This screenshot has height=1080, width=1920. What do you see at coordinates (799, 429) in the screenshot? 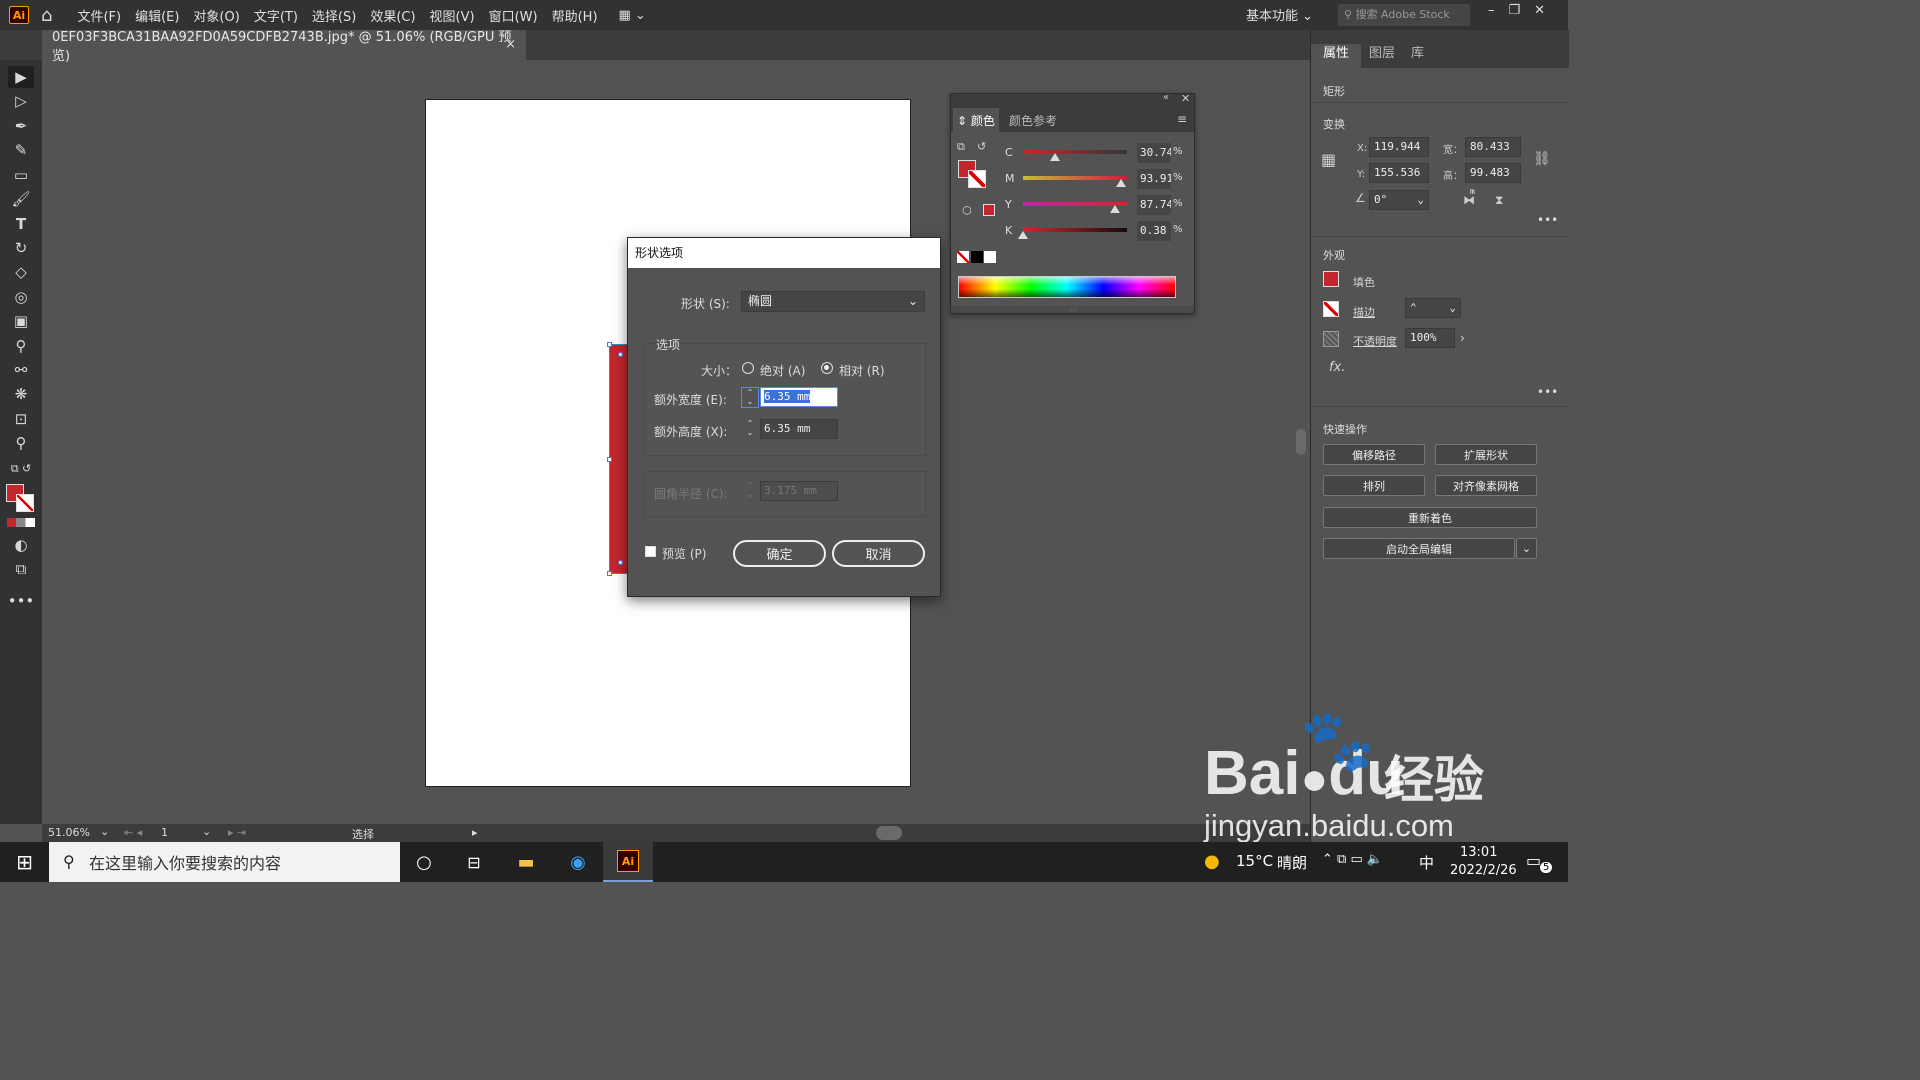
I see `extra-height-field: 6.35 mm` at bounding box center [799, 429].